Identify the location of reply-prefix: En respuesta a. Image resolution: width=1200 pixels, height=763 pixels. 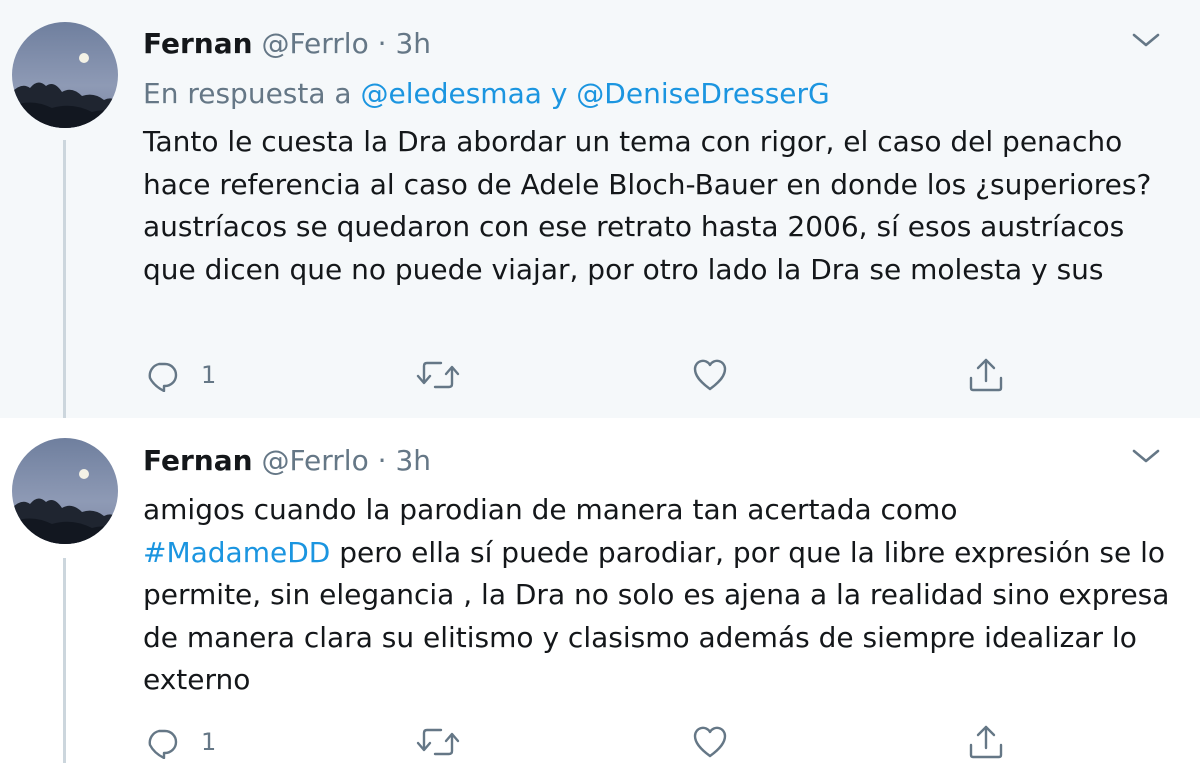
(247, 93).